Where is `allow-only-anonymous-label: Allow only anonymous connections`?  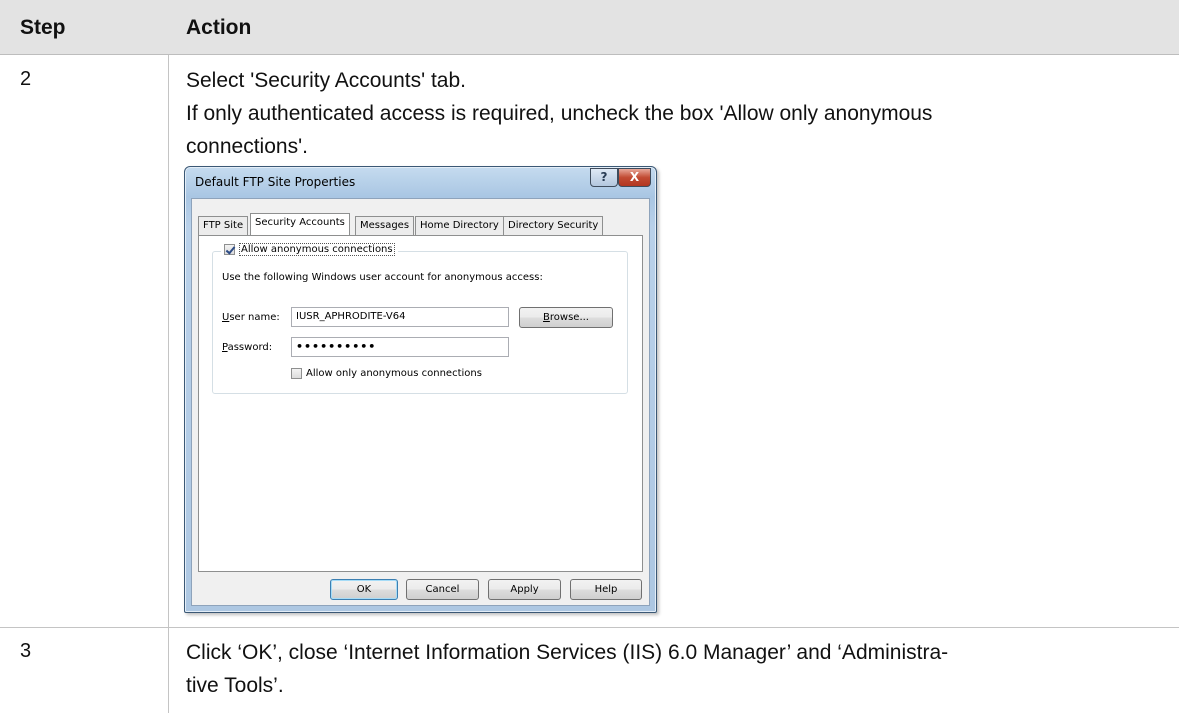
allow-only-anonymous-label: Allow only anonymous connections is located at coordinates (394, 373).